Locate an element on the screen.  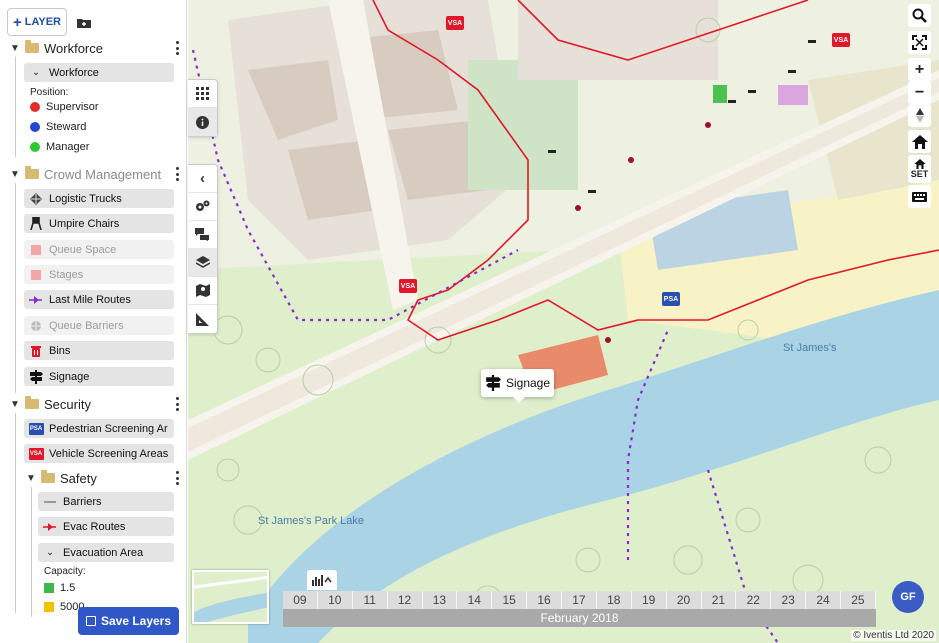
keyboard-button is located at coordinates (919, 196).